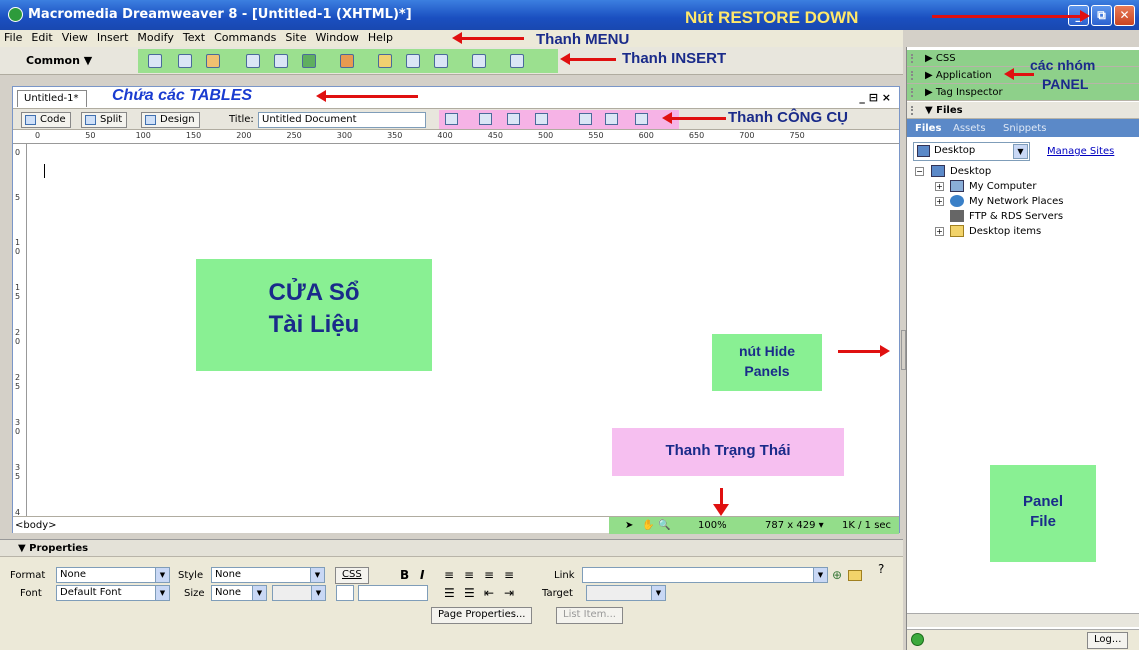  What do you see at coordinates (969, 128) in the screenshot?
I see `tab-assets: Assets` at bounding box center [969, 128].